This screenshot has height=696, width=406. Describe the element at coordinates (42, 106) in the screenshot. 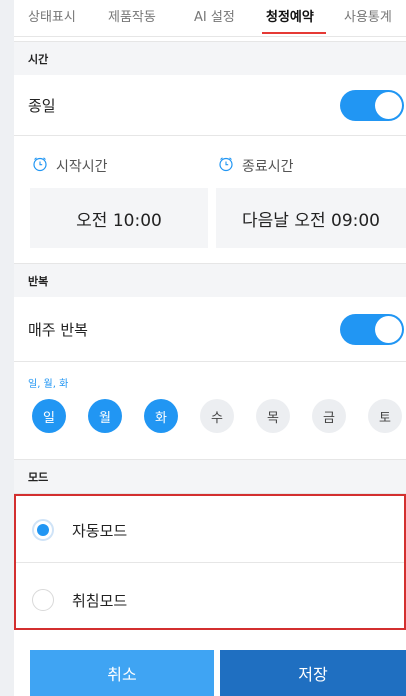

I see `all-day-label: 종일` at that location.